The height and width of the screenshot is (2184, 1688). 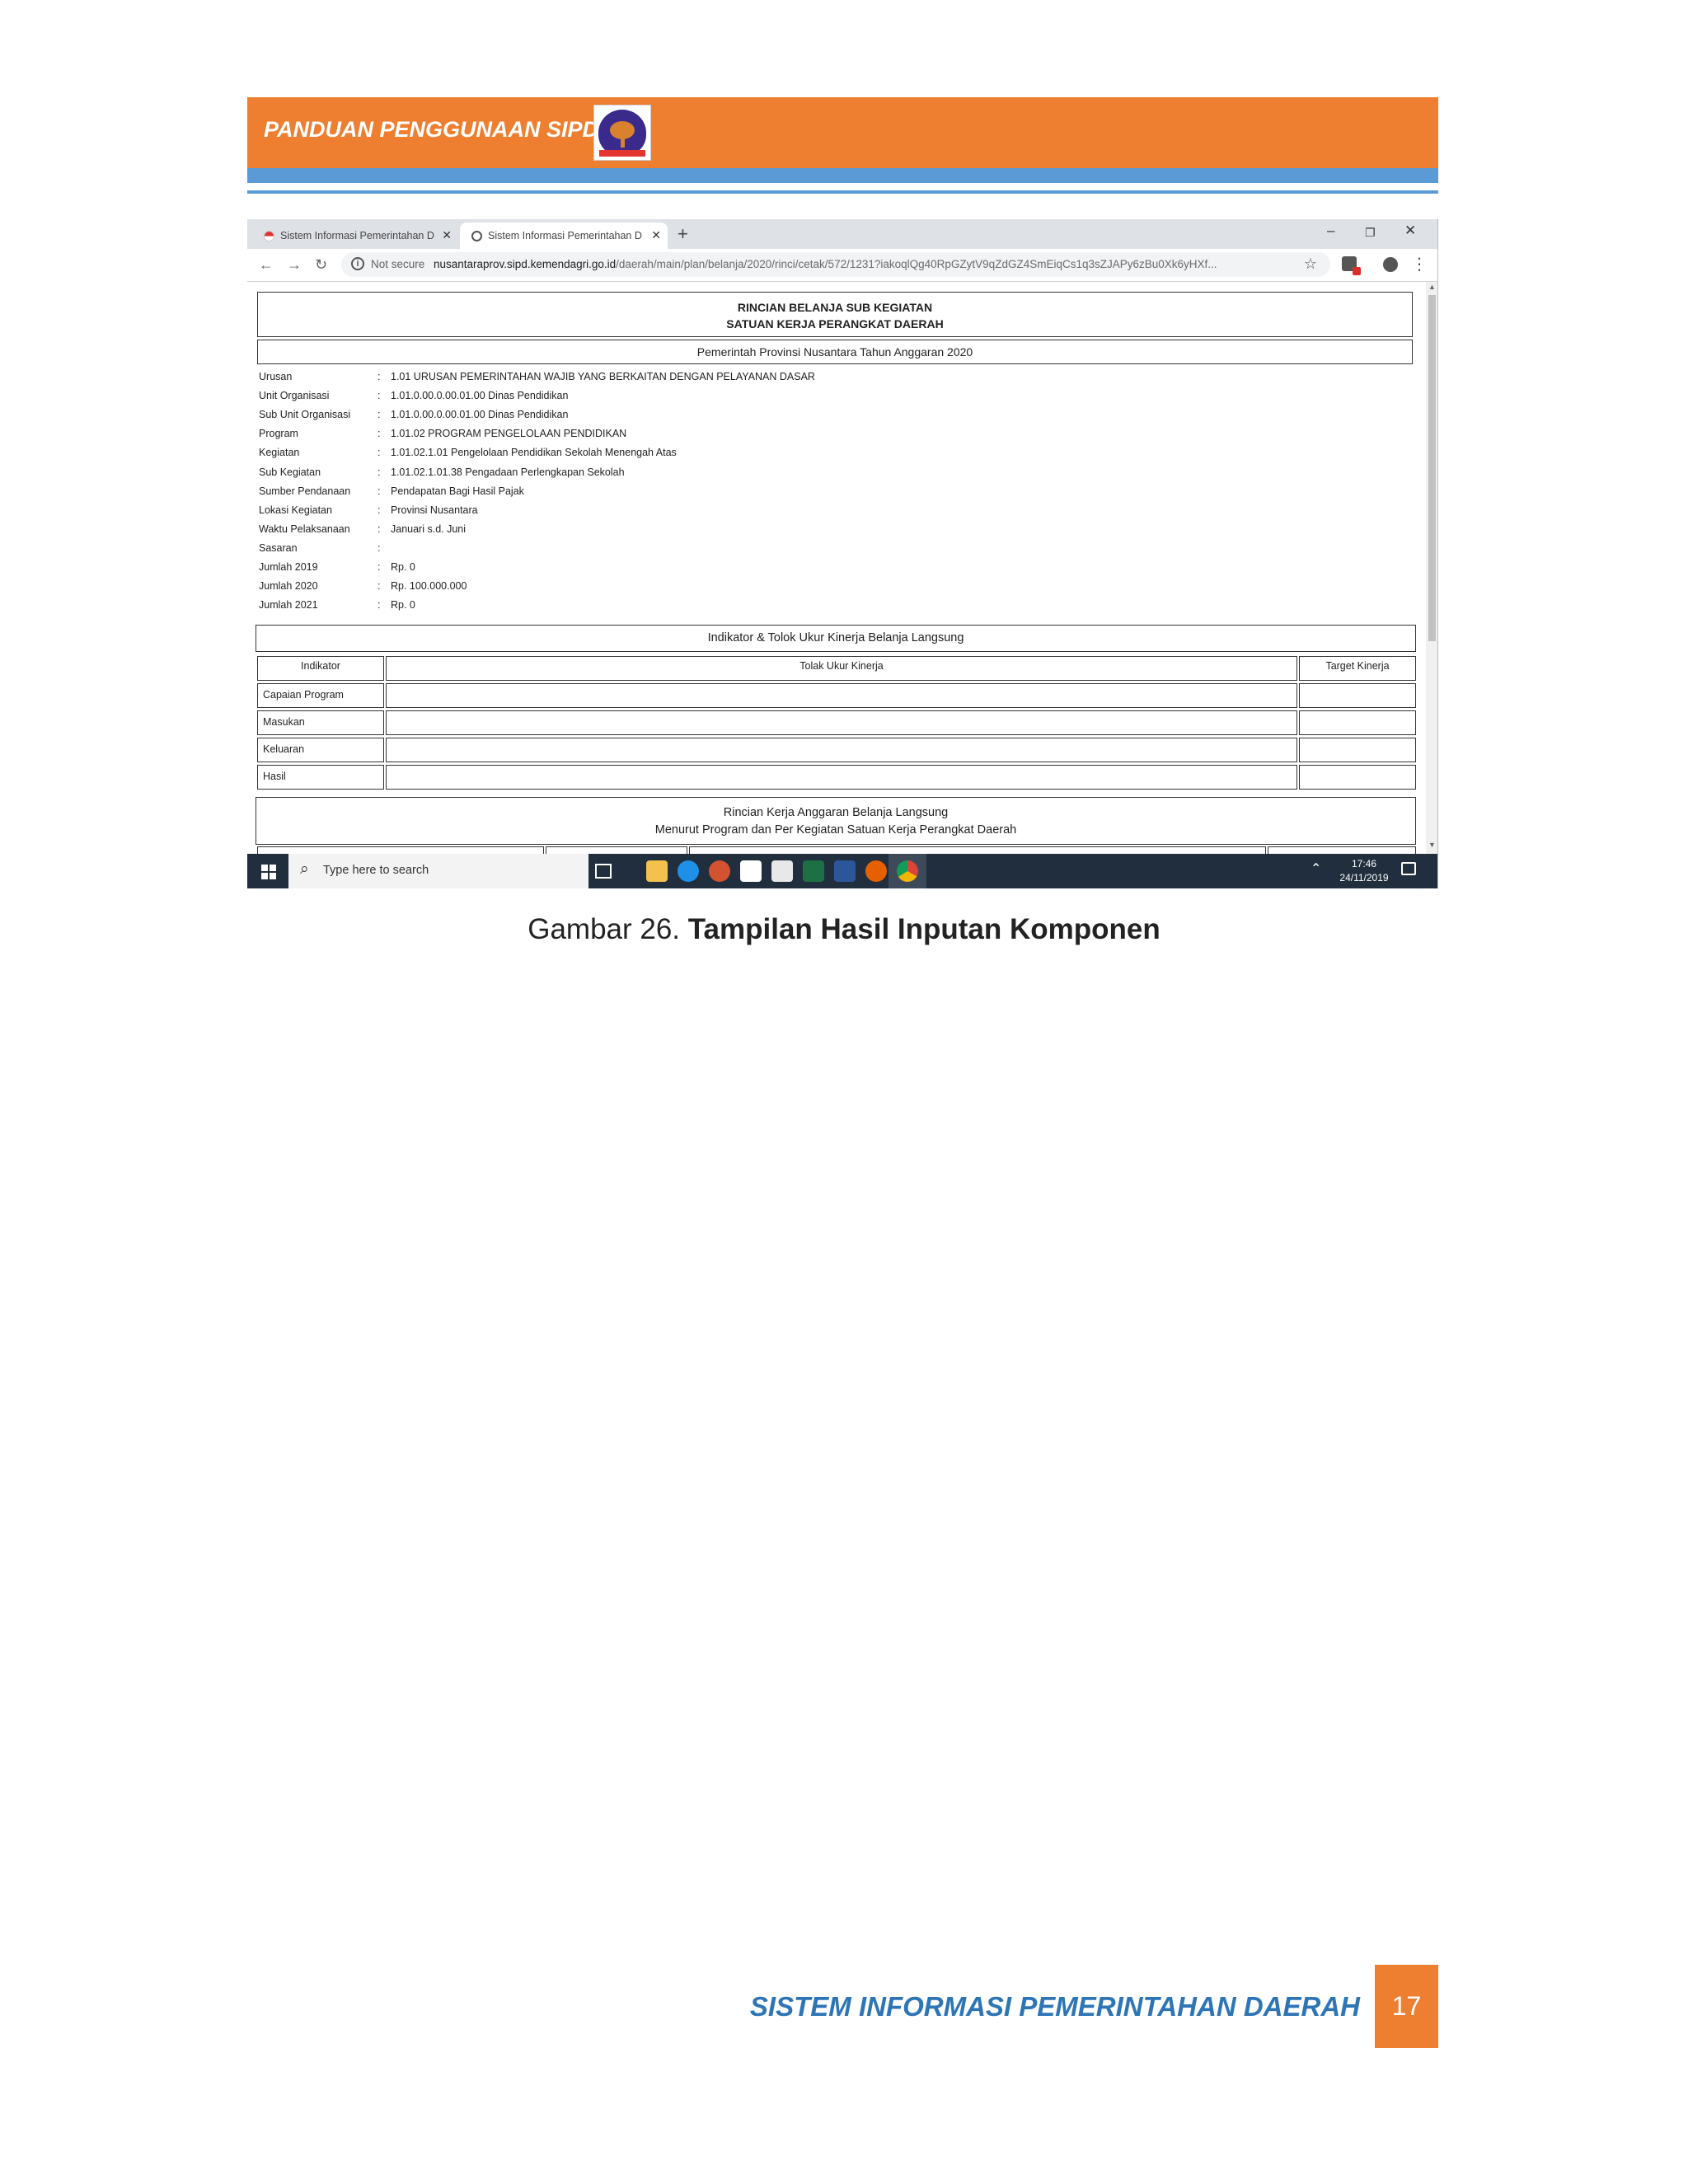 What do you see at coordinates (683, 234) in the screenshot?
I see `new-tab-icon: +` at bounding box center [683, 234].